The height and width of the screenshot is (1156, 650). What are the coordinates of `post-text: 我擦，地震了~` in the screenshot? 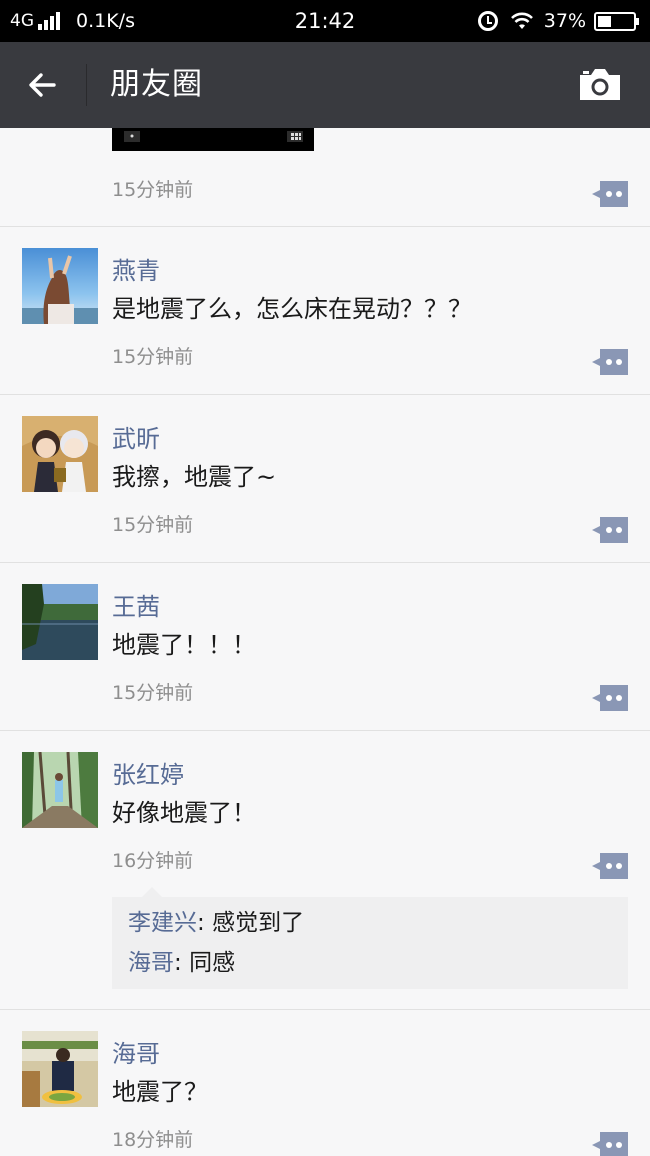 It's located at (194, 477).